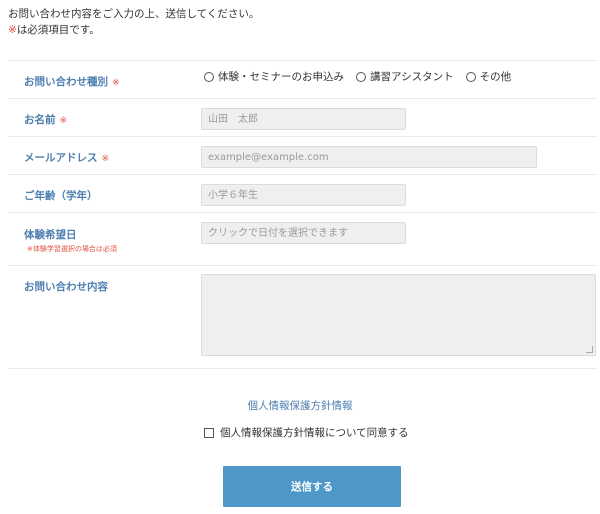 This screenshot has width=600, height=514. What do you see at coordinates (398, 315) in the screenshot?
I see `message-textarea` at bounding box center [398, 315].